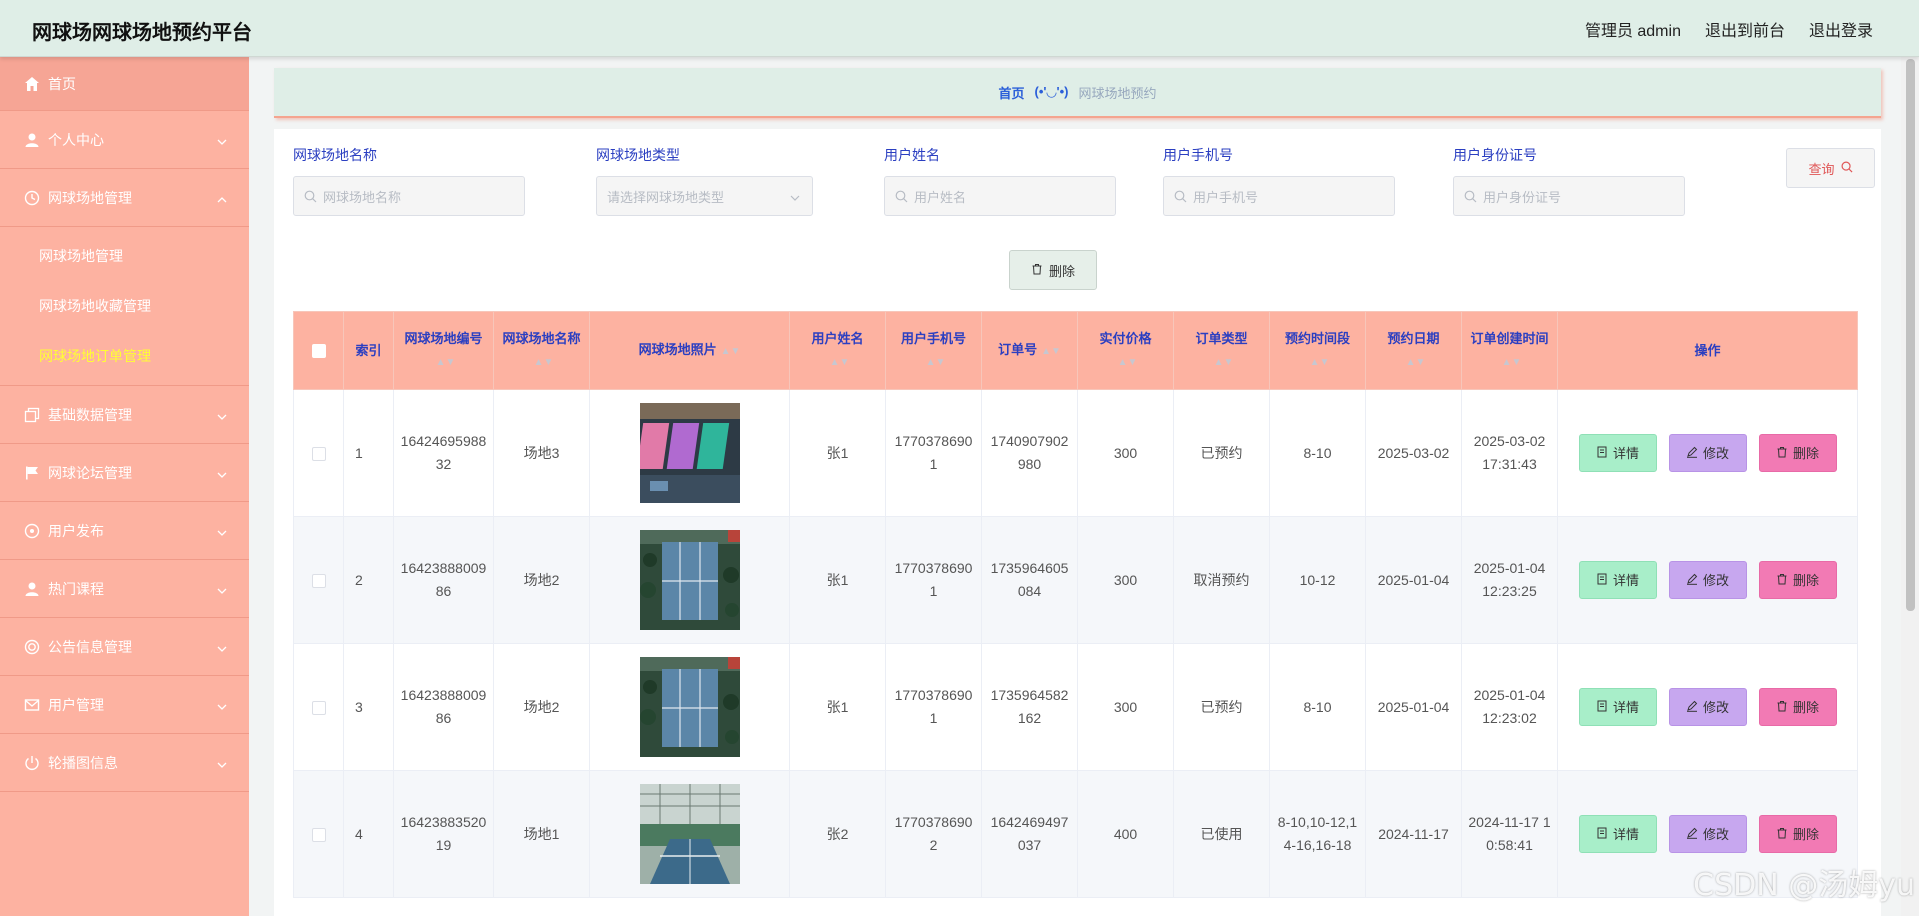  I want to click on sidebar-item-label: 个人中心, so click(76, 139).